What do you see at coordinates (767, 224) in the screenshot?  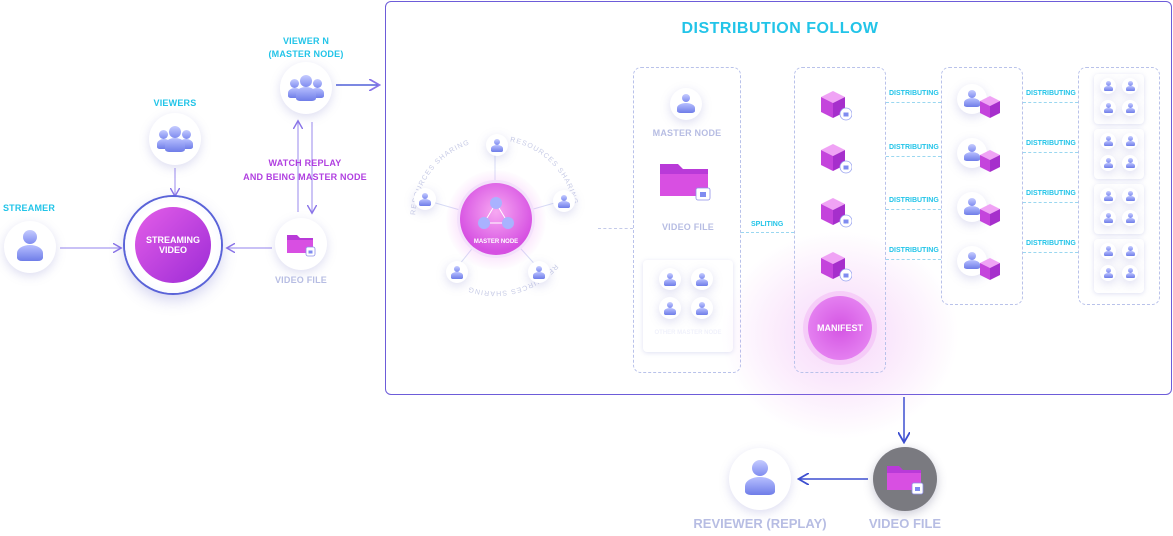 I see `spliting-label: SPLITING` at bounding box center [767, 224].